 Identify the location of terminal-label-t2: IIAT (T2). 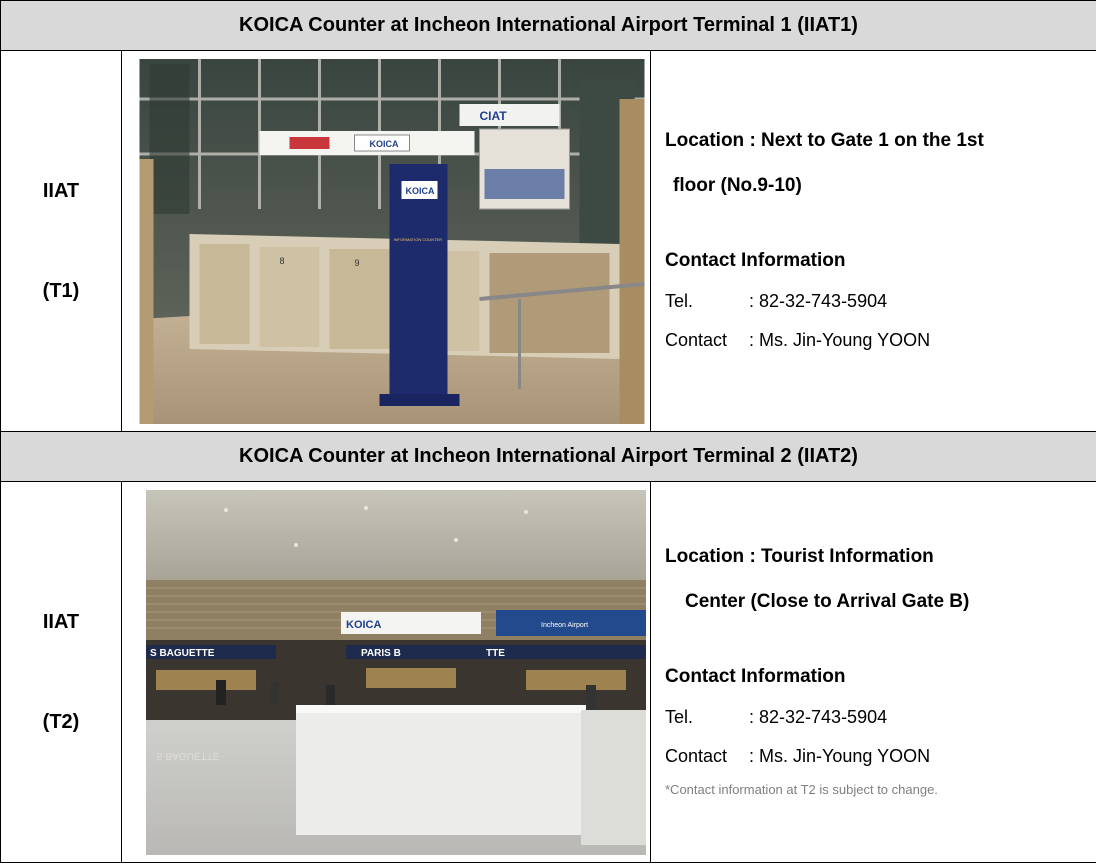
(61, 672).